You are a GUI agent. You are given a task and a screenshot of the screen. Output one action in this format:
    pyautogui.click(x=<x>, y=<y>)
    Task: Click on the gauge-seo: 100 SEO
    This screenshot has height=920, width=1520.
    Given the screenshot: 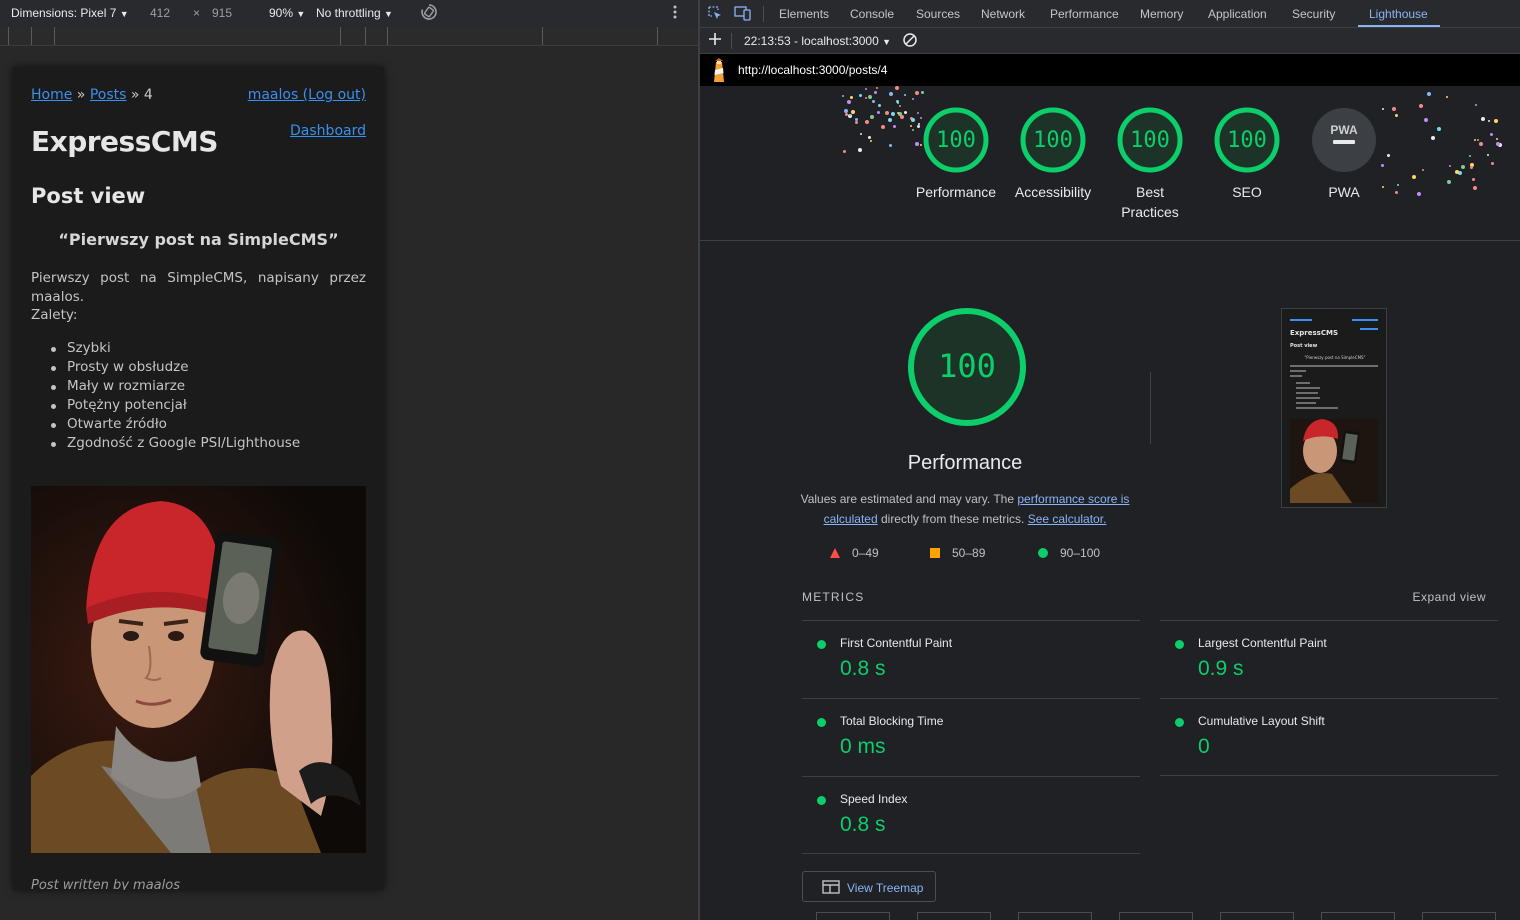 What is the action you would take?
    pyautogui.click(x=1247, y=154)
    